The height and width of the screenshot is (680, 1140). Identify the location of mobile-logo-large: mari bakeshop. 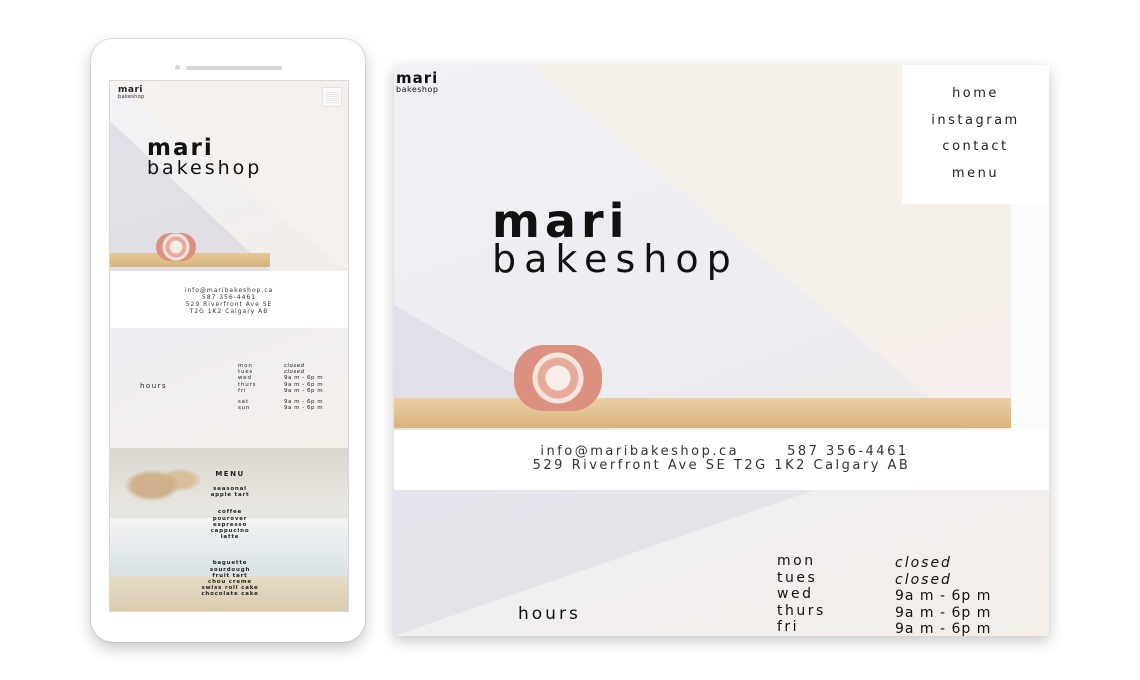
(204, 157).